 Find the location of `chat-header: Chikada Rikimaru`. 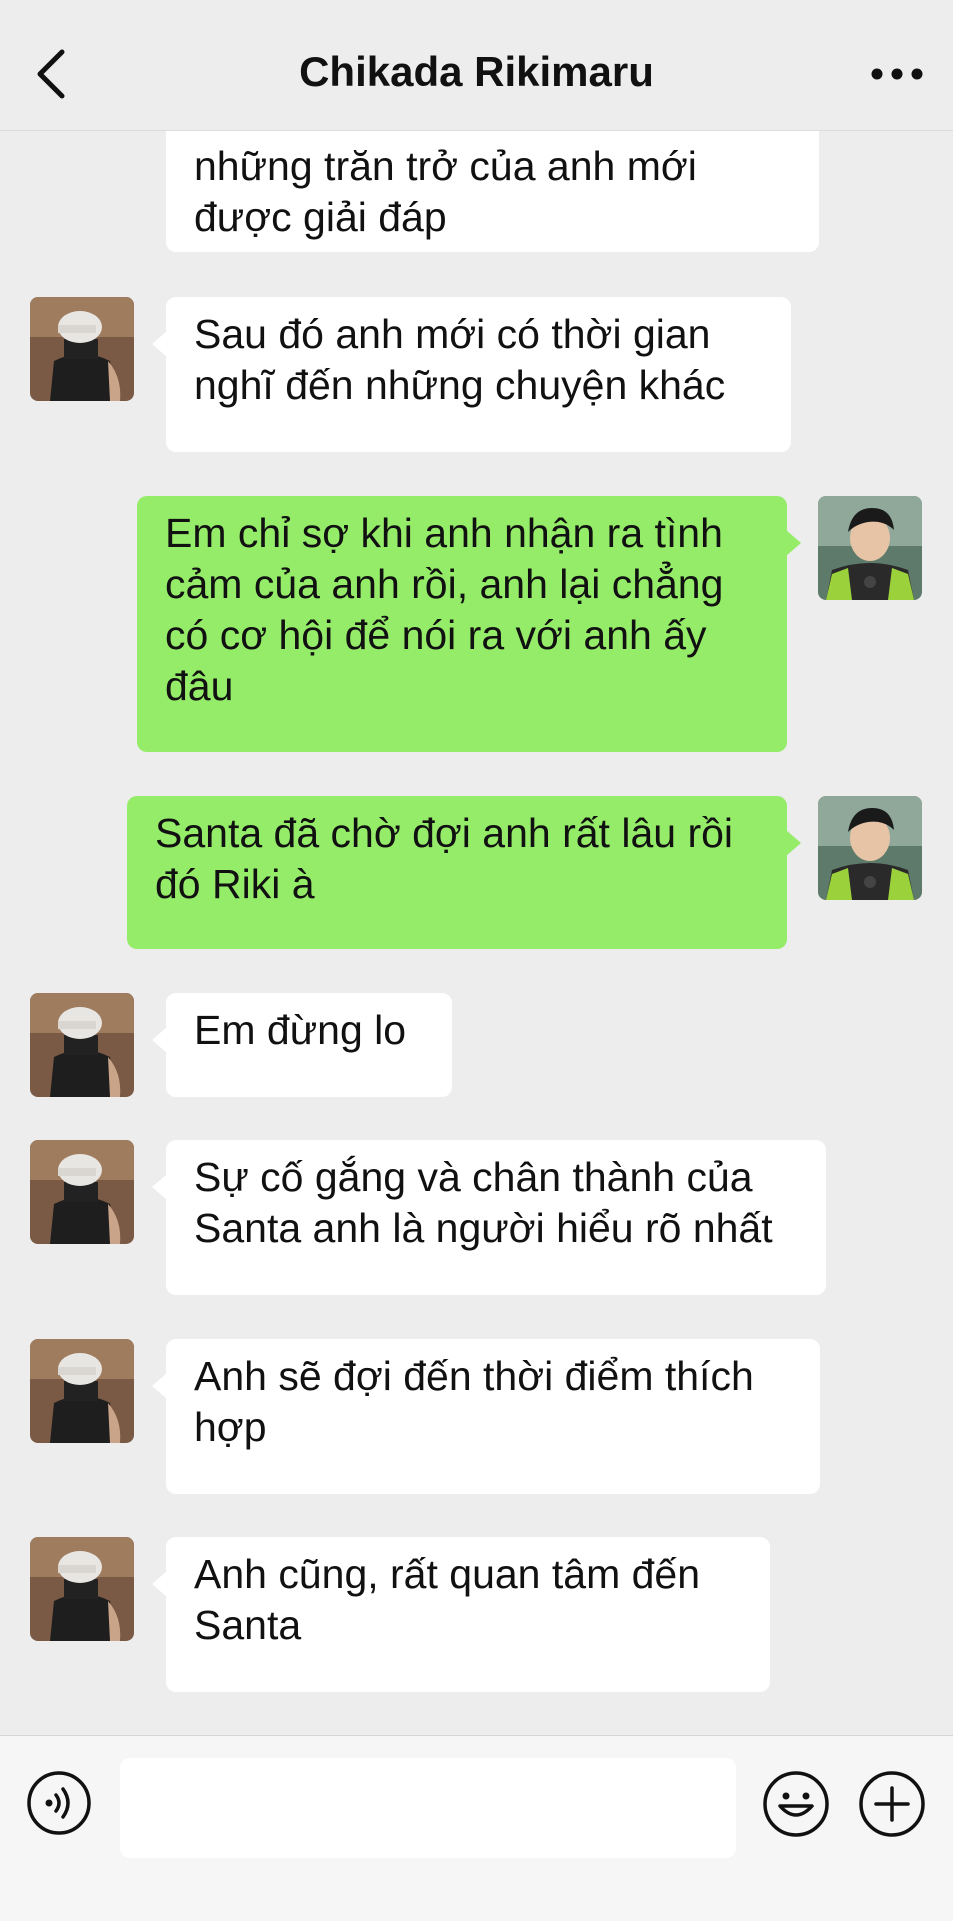

chat-header: Chikada Rikimaru is located at coordinates (476, 65).